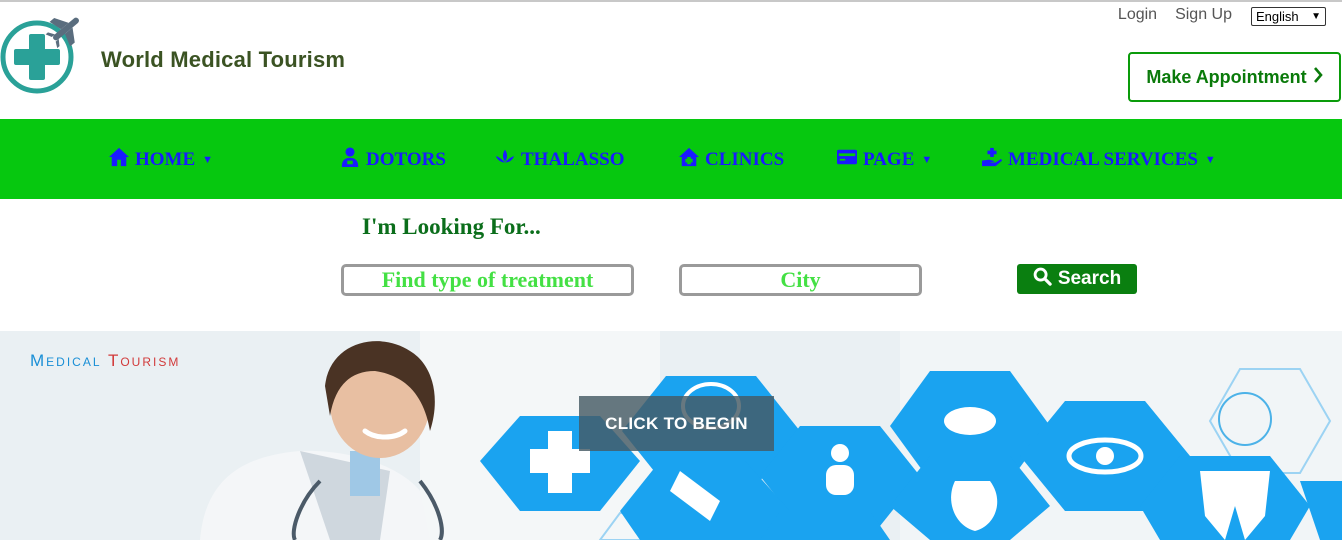 The width and height of the screenshot is (1342, 540). I want to click on clinic-icon, so click(689, 160).